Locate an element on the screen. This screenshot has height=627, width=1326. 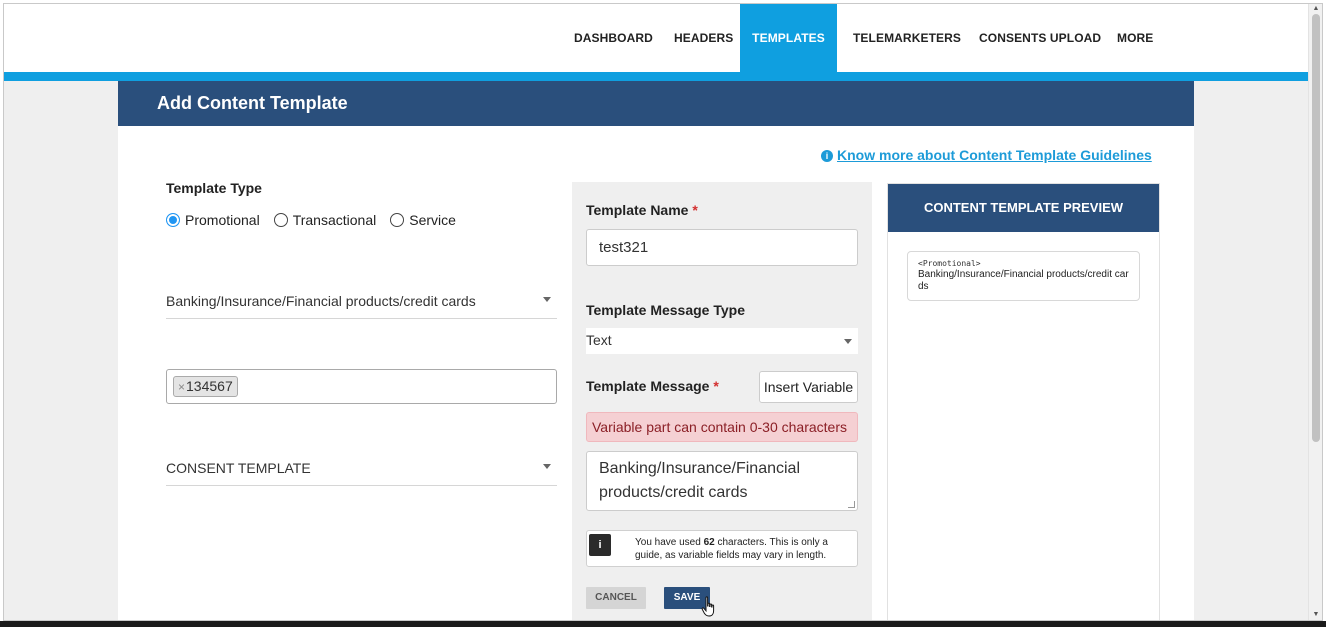
window-bottom-edge is located at coordinates (663, 624).